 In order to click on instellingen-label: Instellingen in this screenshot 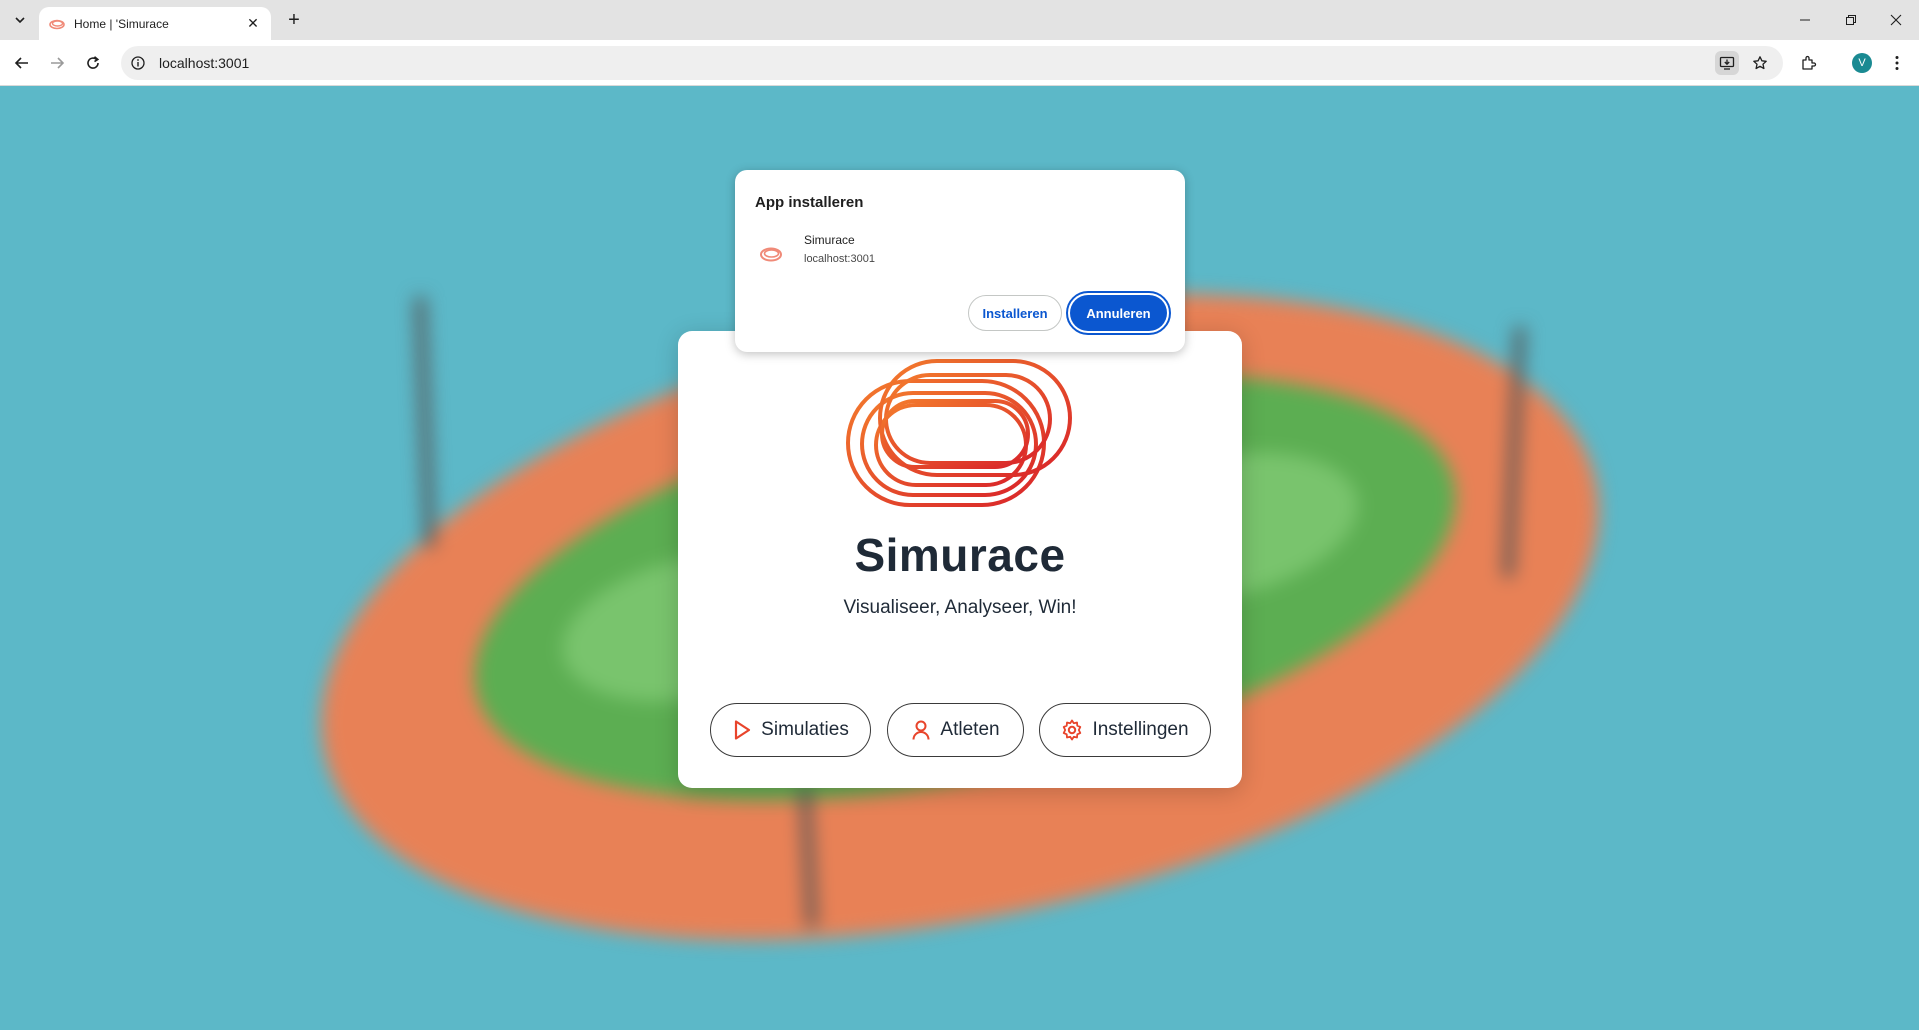, I will do `click(1140, 729)`.